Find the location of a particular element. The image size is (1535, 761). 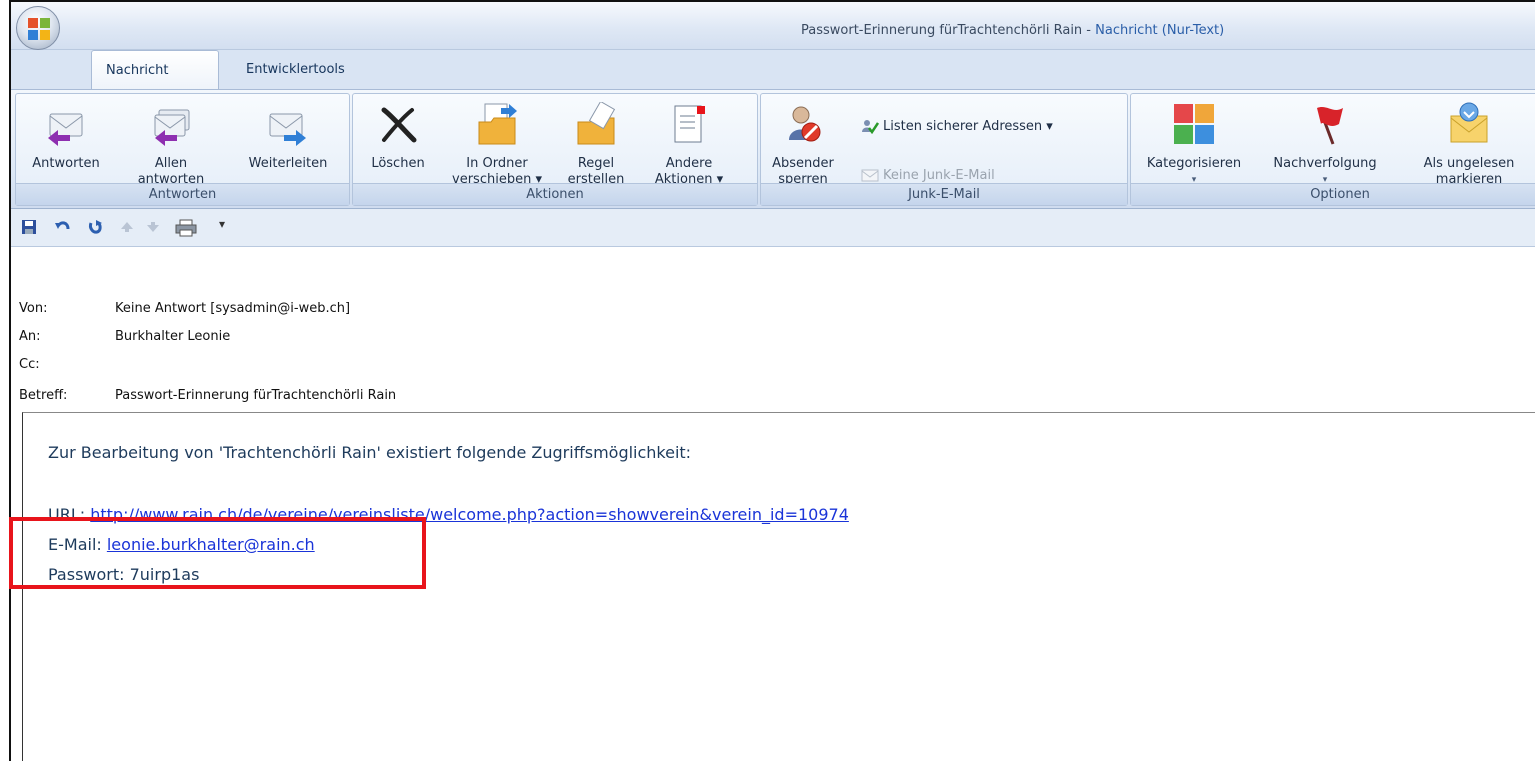

followup-button: Nachverfolgung ▾ is located at coordinates (1325, 145).